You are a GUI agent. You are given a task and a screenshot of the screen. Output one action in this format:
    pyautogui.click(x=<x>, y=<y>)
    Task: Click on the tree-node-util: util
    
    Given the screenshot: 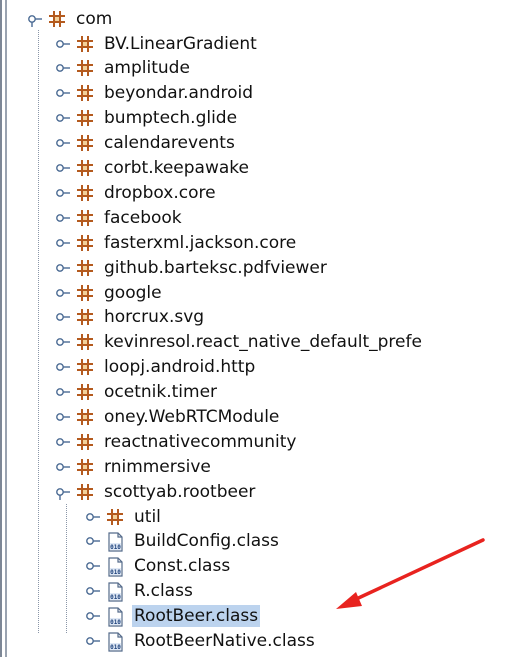 What is the action you would take?
    pyautogui.click(x=123, y=516)
    